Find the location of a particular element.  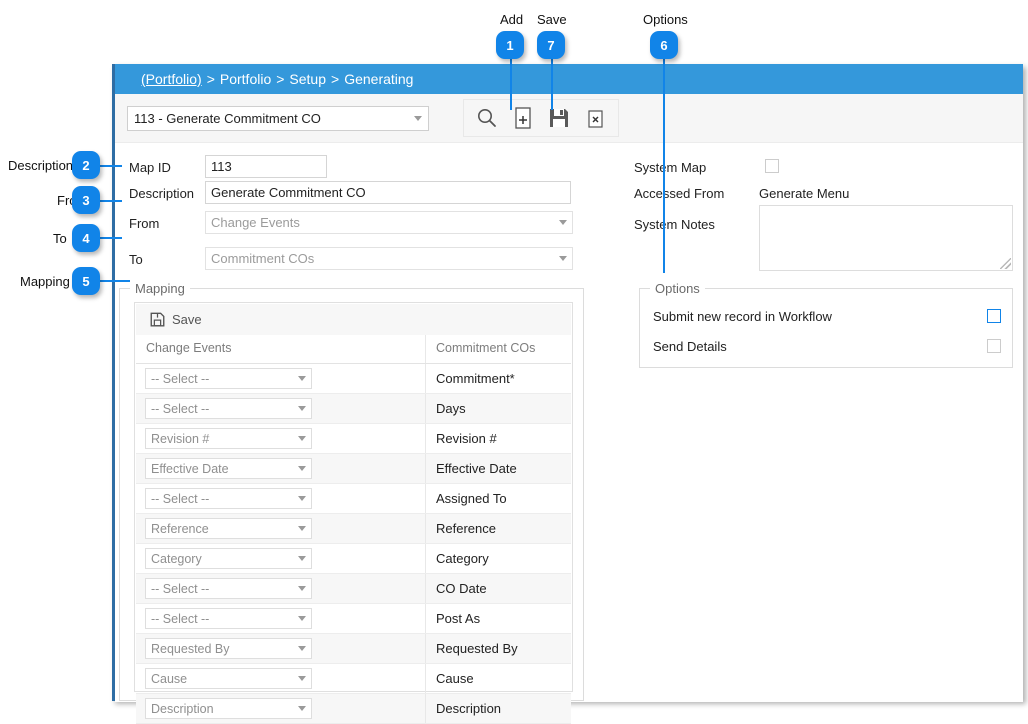

callout-line-save is located at coordinates (552, 84).